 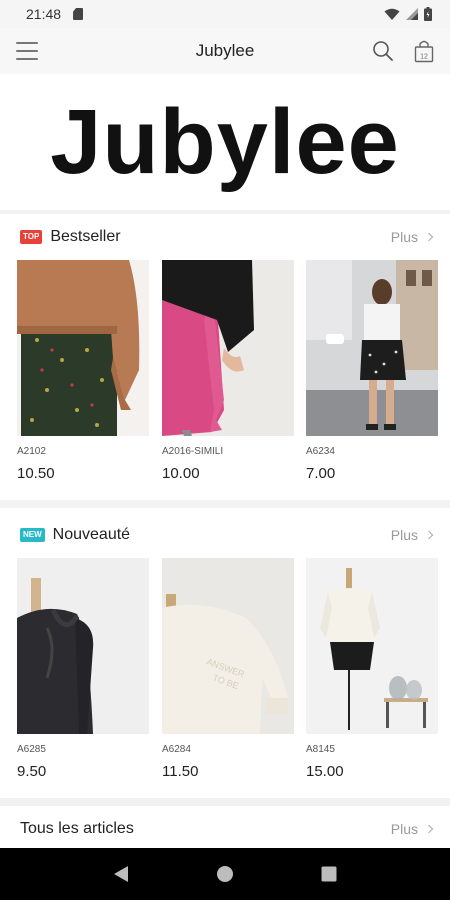 I want to click on product-card: ANSWER TO BE A6284 11.50, so click(x=228, y=669).